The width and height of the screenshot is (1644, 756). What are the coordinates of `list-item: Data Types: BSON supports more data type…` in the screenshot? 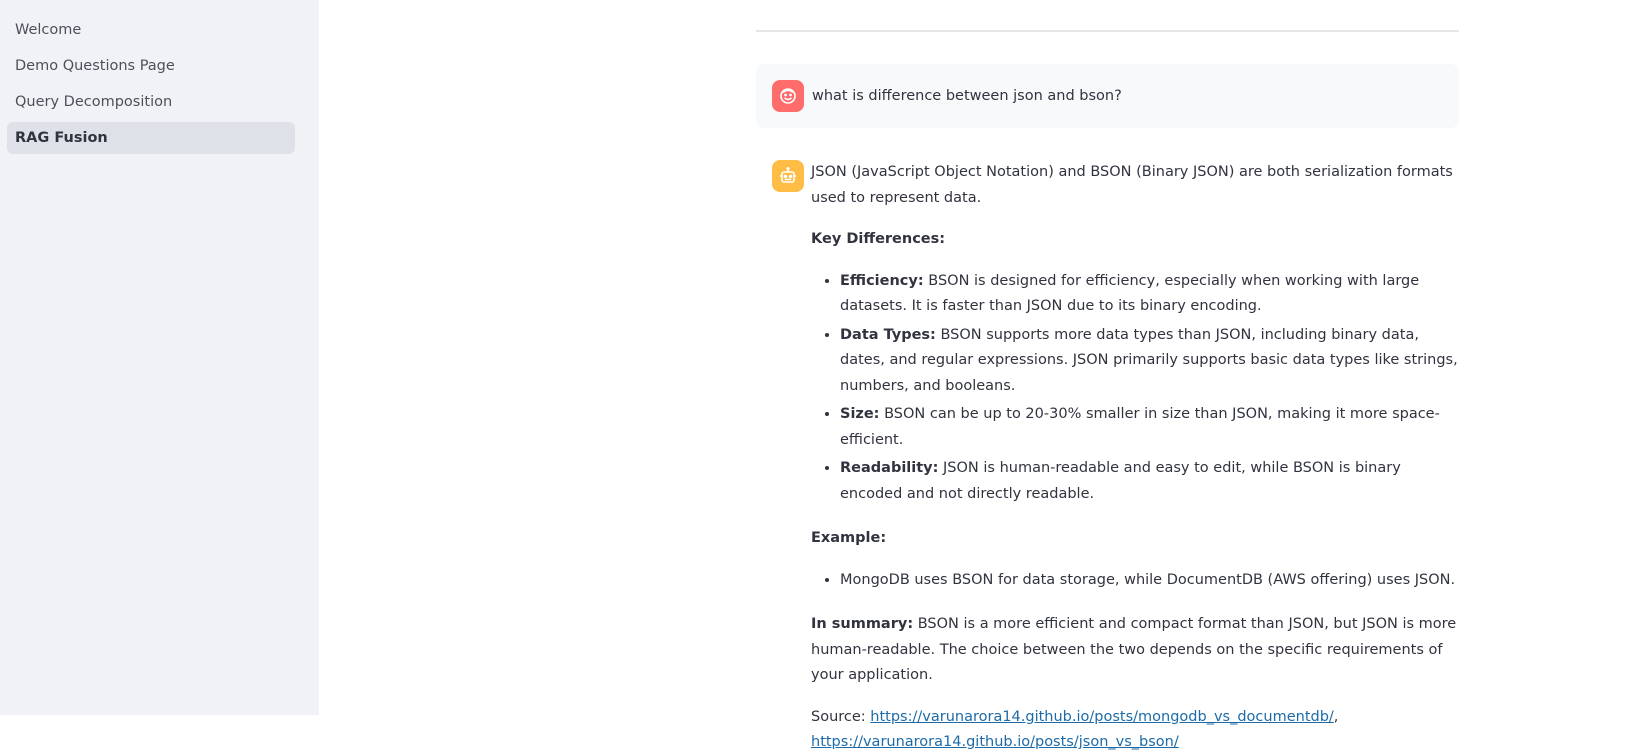 It's located at (1150, 361).